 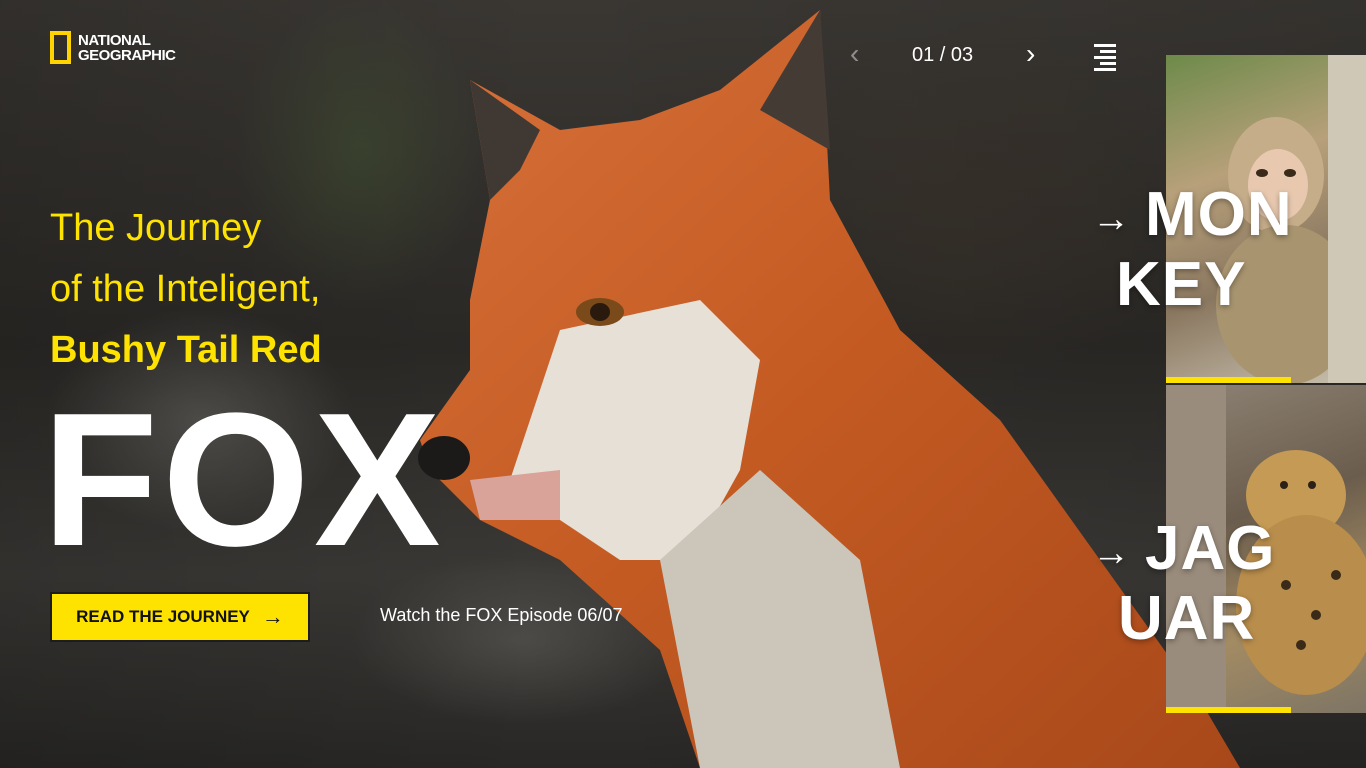 I want to click on monkey-label-line-1: MON, so click(x=1219, y=214).